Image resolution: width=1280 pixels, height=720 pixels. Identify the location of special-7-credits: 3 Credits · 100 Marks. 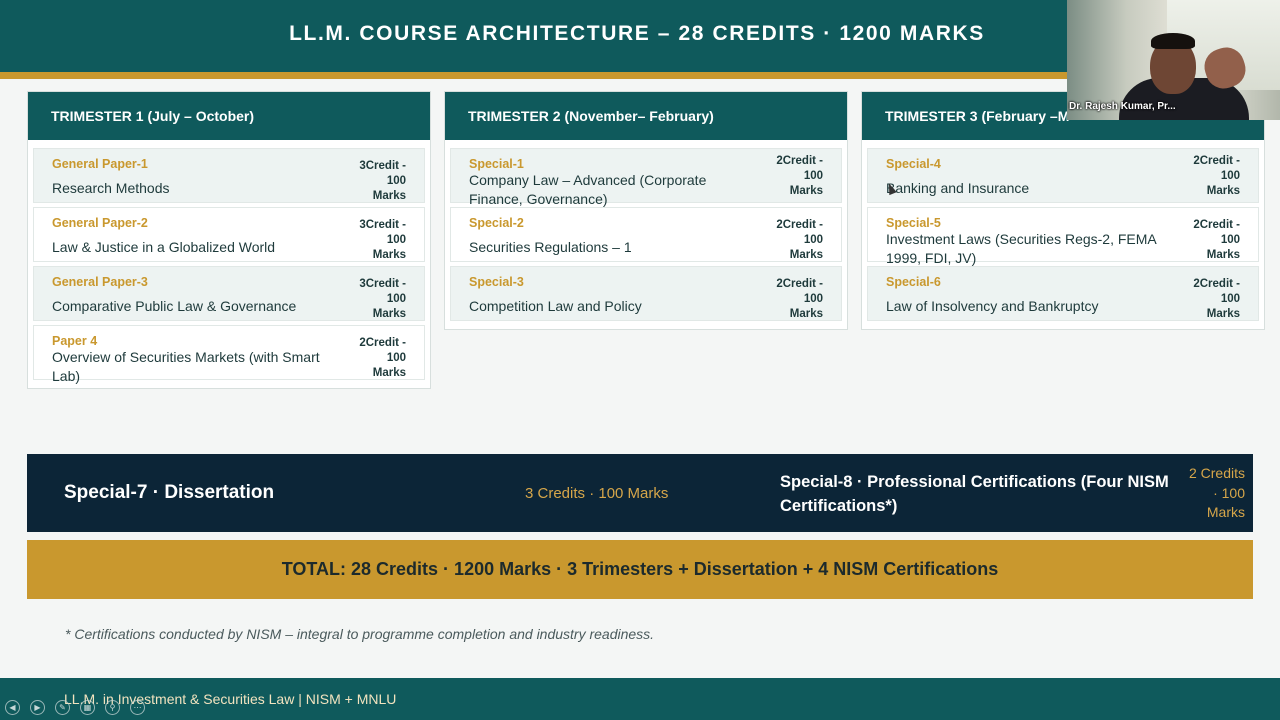
(597, 493).